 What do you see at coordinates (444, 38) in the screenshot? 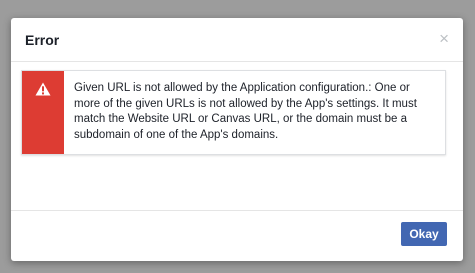
I see `close-icon: ×` at bounding box center [444, 38].